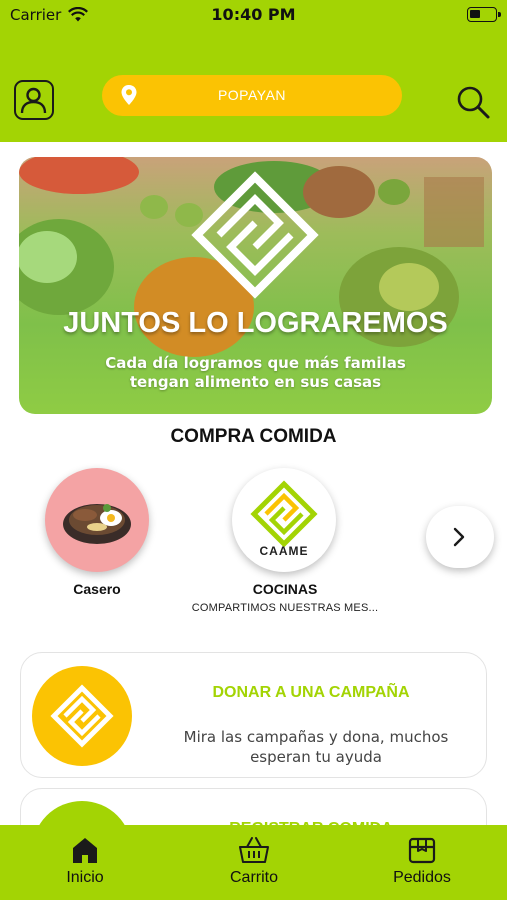 The width and height of the screenshot is (507, 900). What do you see at coordinates (254, 850) in the screenshot?
I see `basket-icon` at bounding box center [254, 850].